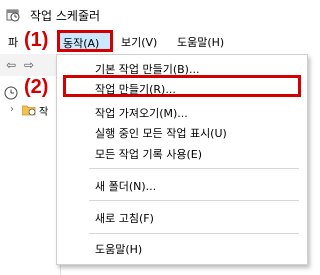 Image resolution: width=320 pixels, height=275 pixels. I want to click on menu-item-help: 도움말(H), so click(118, 249).